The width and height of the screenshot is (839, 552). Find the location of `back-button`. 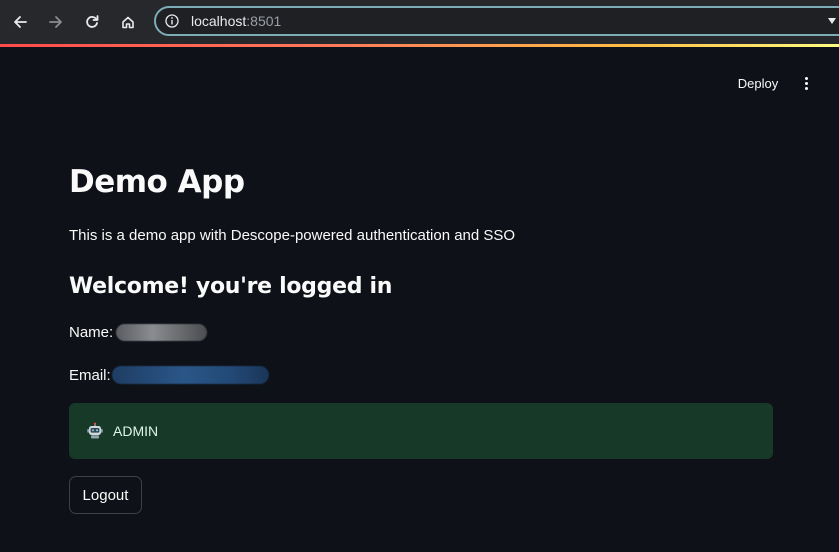

back-button is located at coordinates (20, 22).